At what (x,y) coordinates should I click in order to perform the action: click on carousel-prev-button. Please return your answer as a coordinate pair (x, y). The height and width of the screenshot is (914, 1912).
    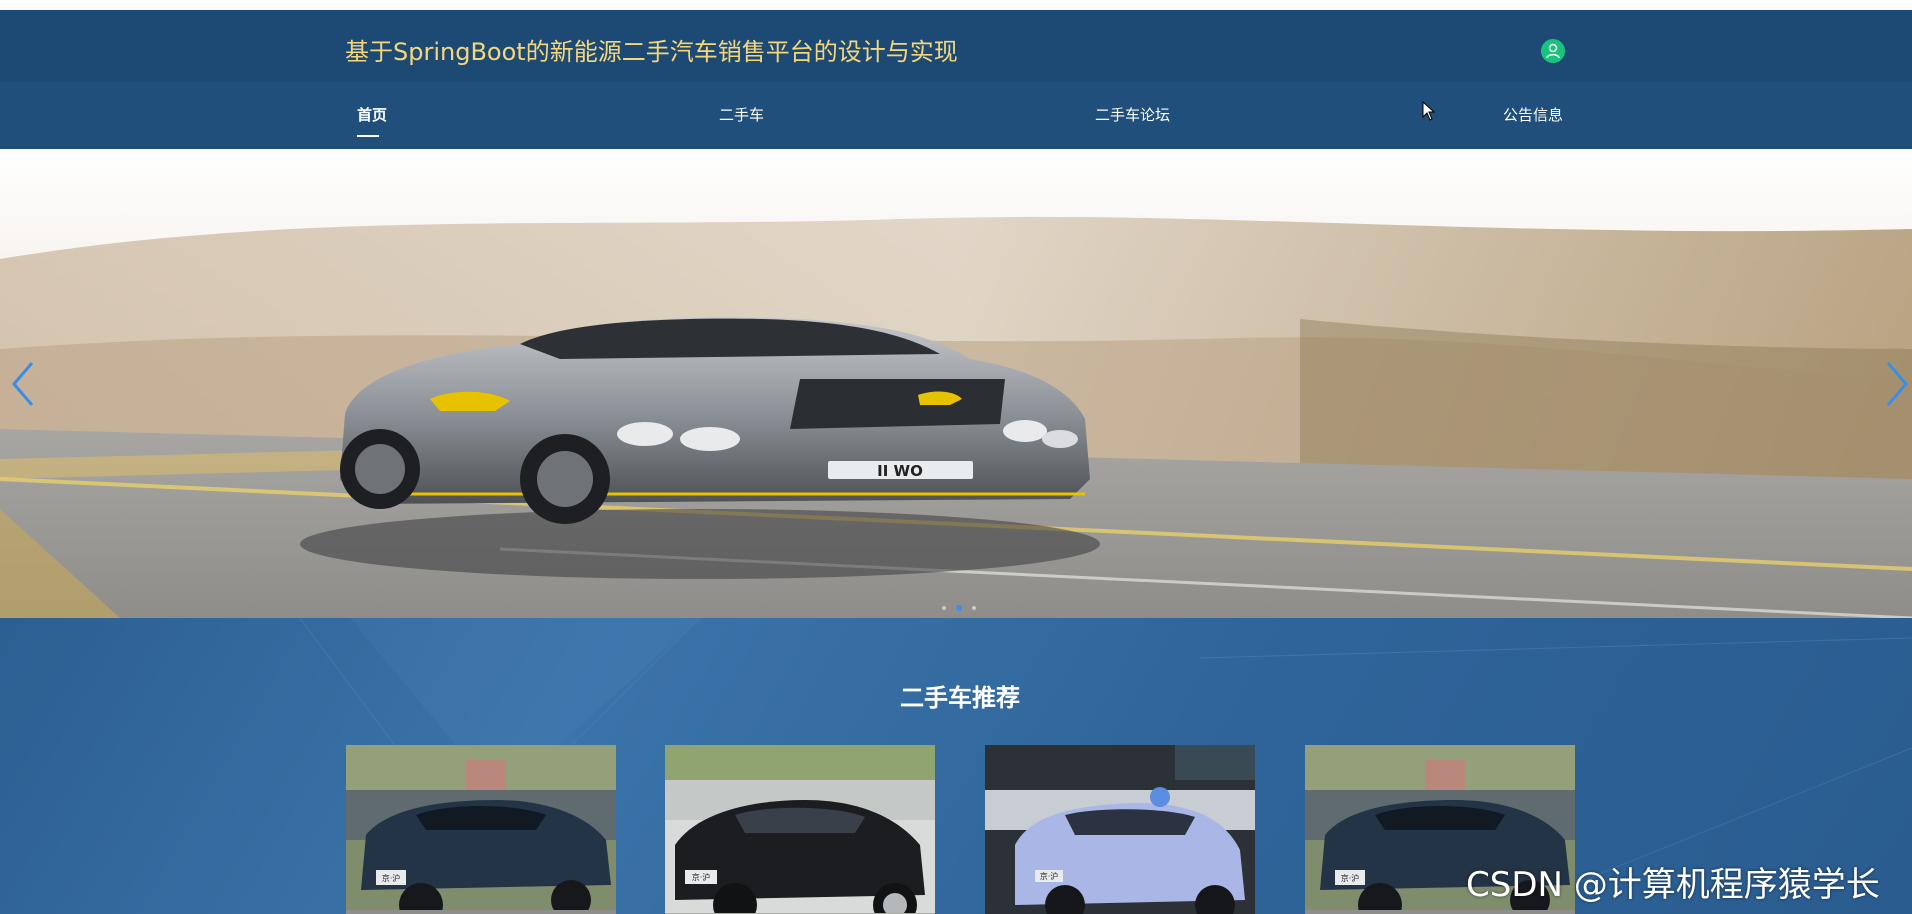
    Looking at the image, I should click on (23, 384).